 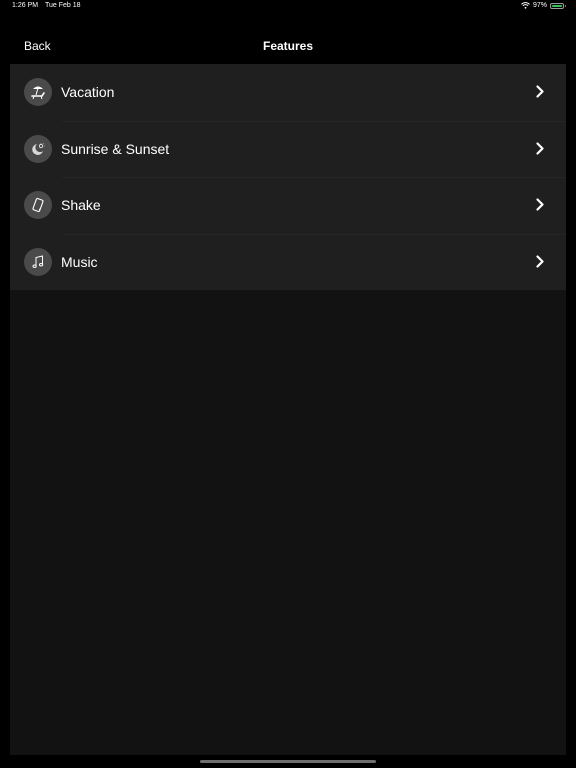 What do you see at coordinates (81, 205) in the screenshot?
I see `feature-label: Shake` at bounding box center [81, 205].